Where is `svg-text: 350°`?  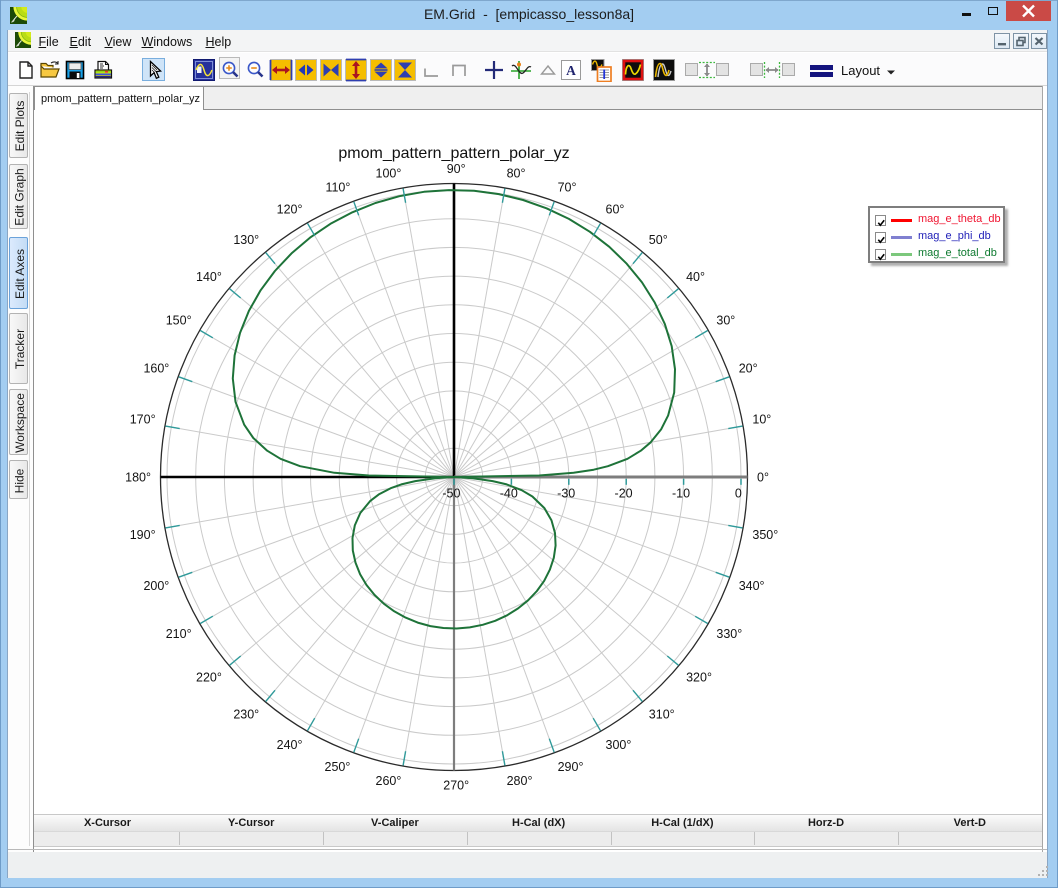 svg-text: 350° is located at coordinates (765, 535).